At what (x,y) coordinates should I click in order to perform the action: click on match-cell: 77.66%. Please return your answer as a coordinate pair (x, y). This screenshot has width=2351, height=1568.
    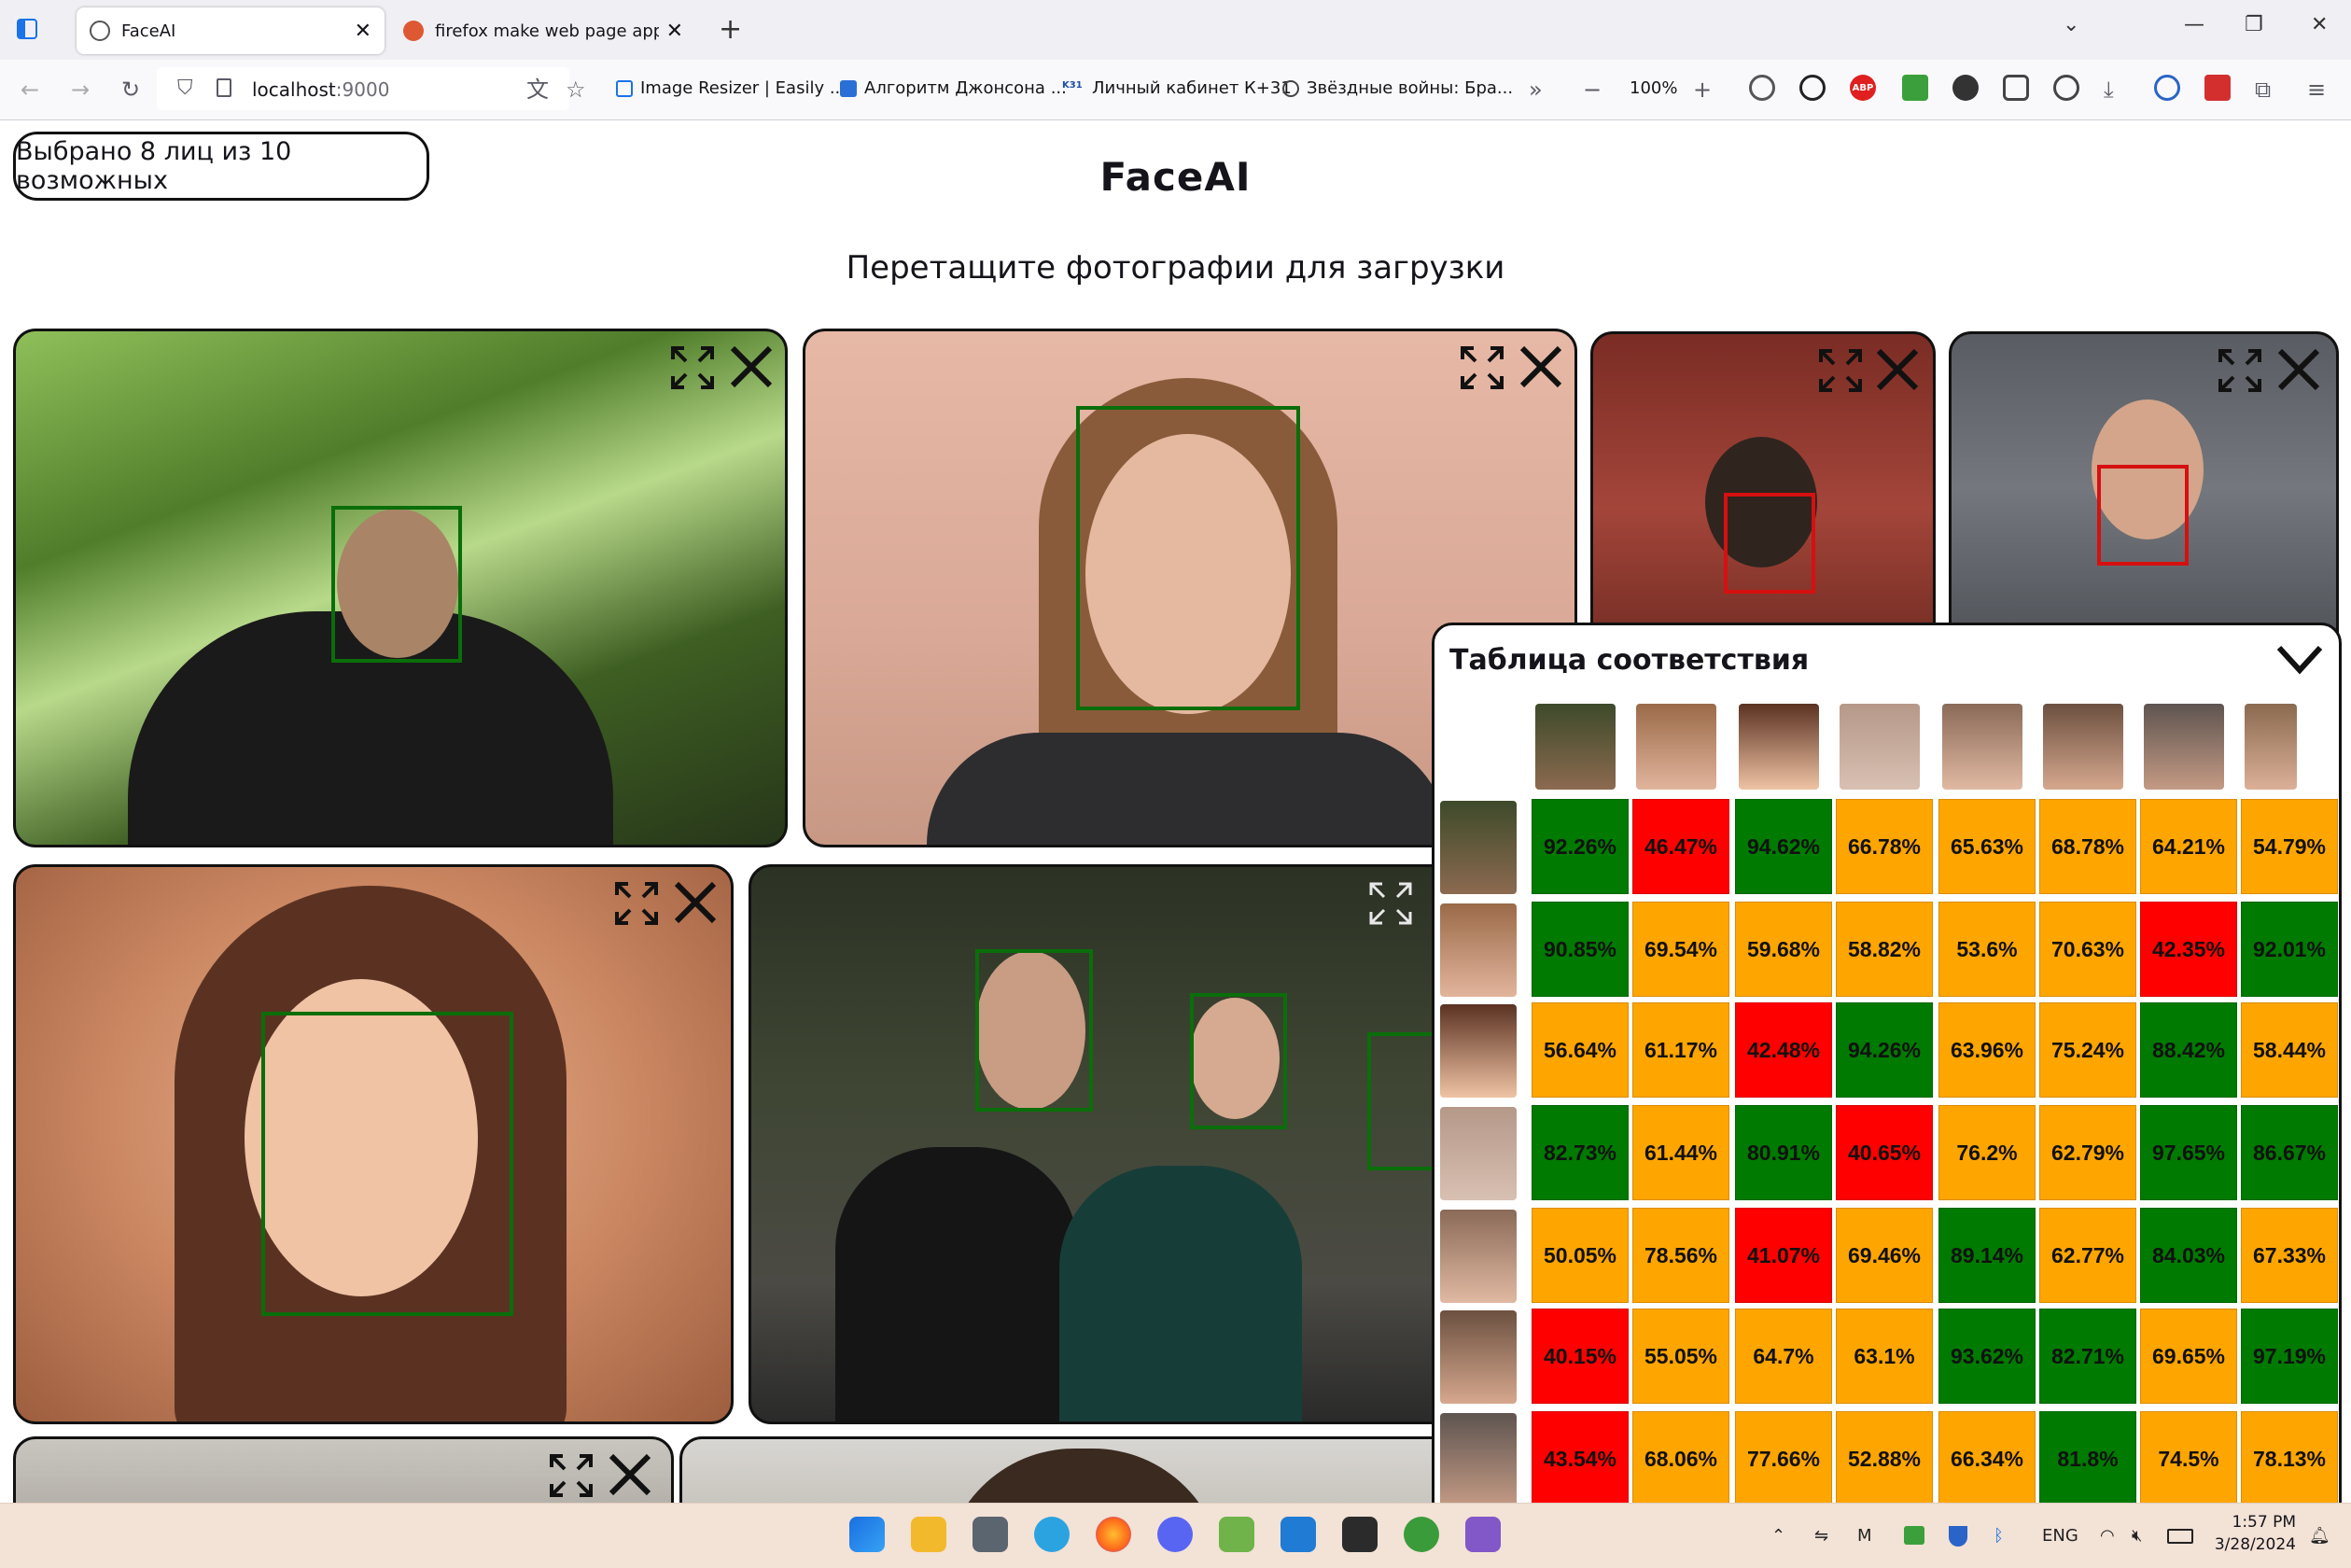
    Looking at the image, I should click on (1783, 1457).